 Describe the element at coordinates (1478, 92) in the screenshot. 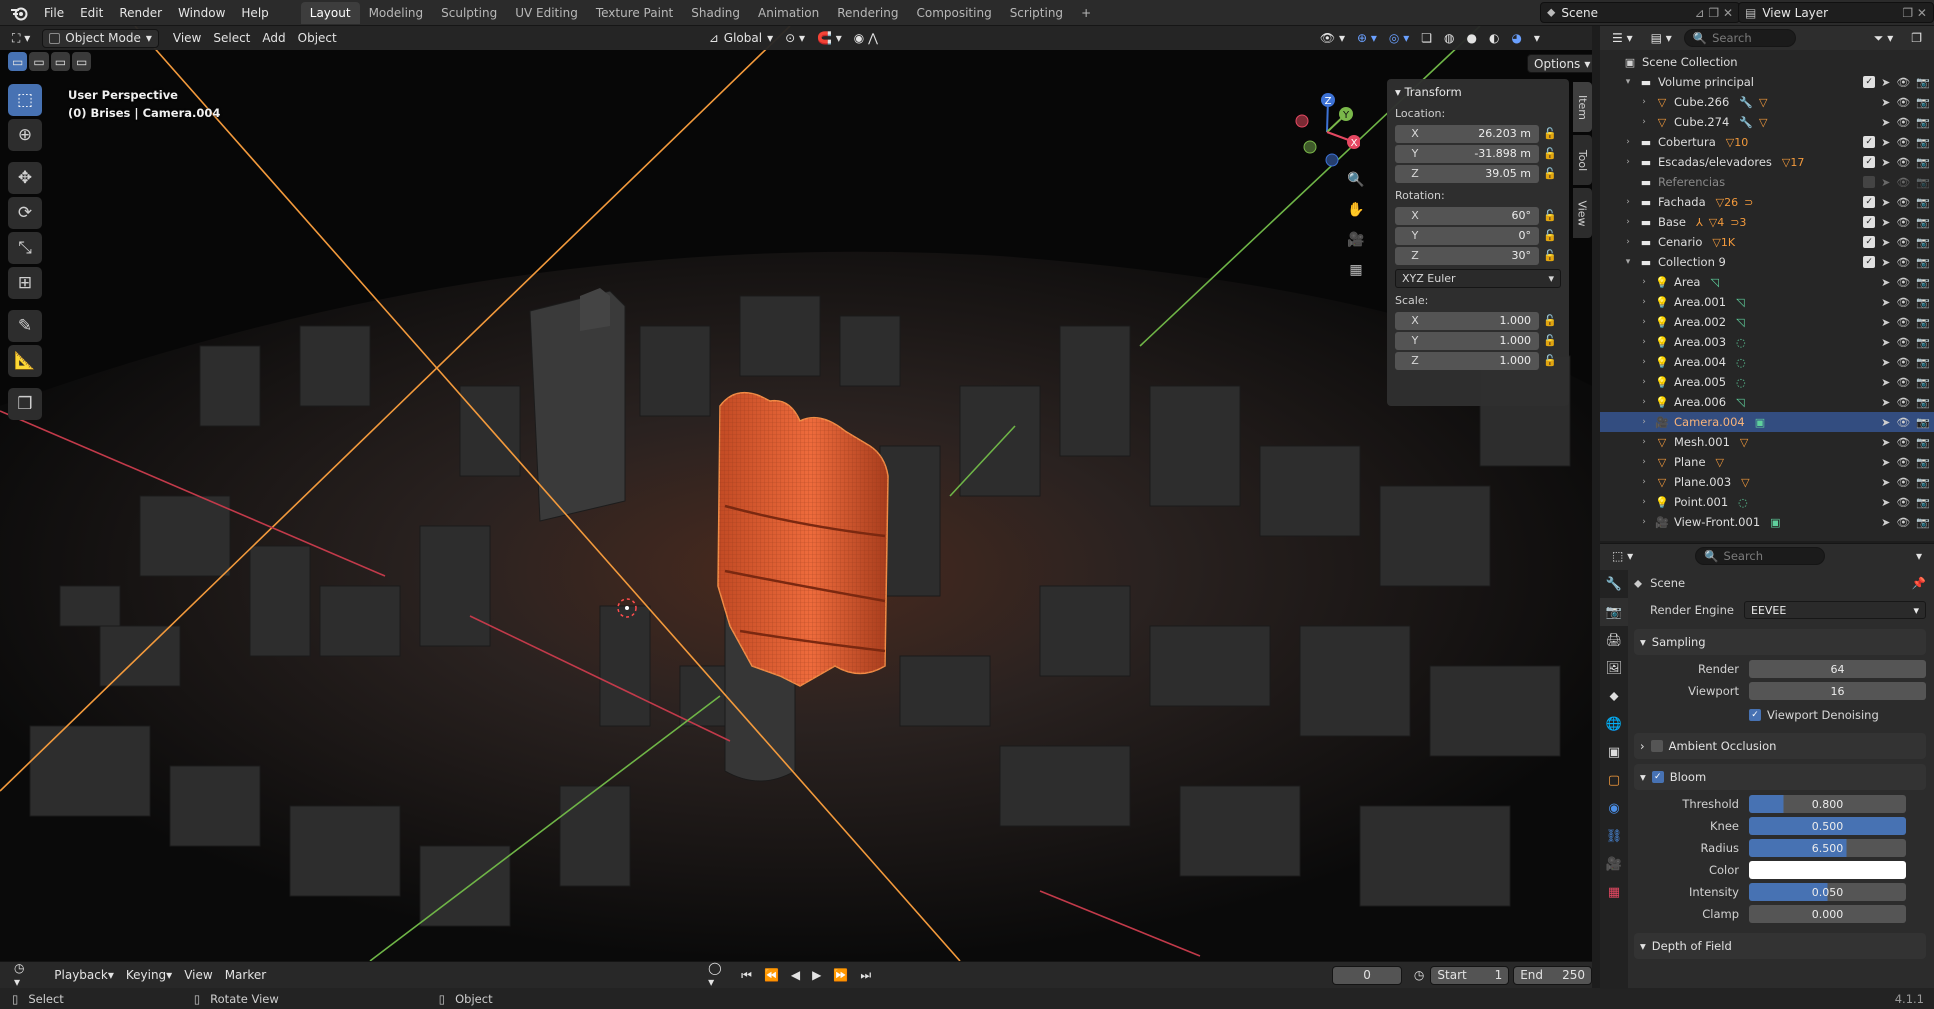

I see `transform-panel-header: ▾ Transform` at that location.